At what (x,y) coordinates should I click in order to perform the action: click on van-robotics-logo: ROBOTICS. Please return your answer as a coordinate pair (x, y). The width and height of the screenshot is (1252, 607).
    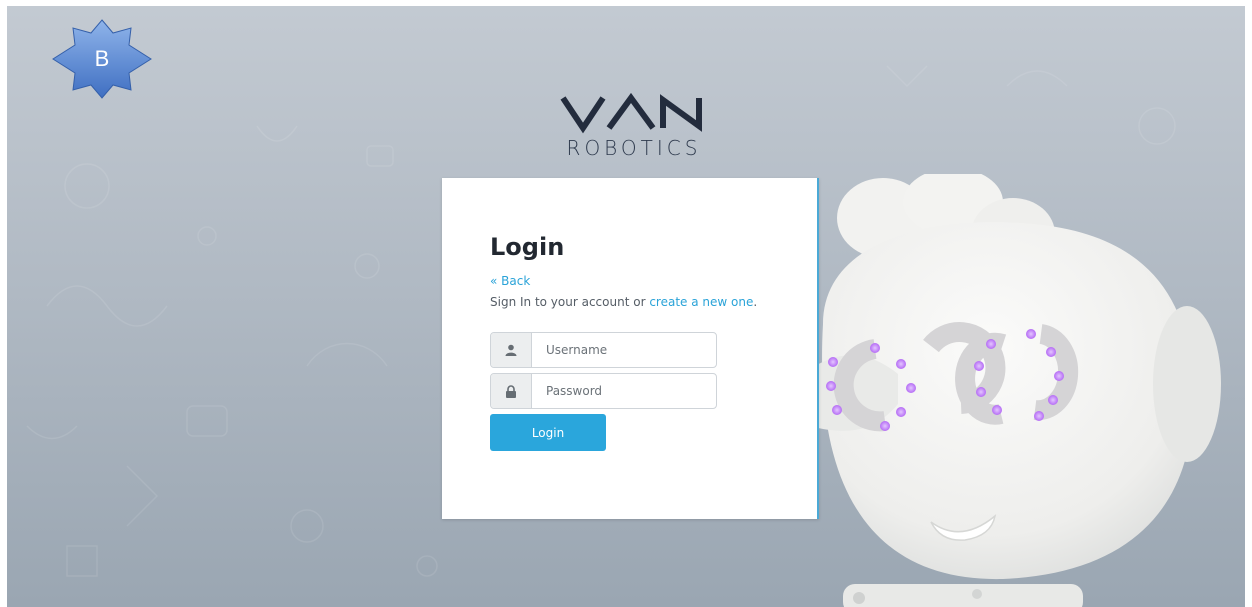
    Looking at the image, I should click on (634, 132).